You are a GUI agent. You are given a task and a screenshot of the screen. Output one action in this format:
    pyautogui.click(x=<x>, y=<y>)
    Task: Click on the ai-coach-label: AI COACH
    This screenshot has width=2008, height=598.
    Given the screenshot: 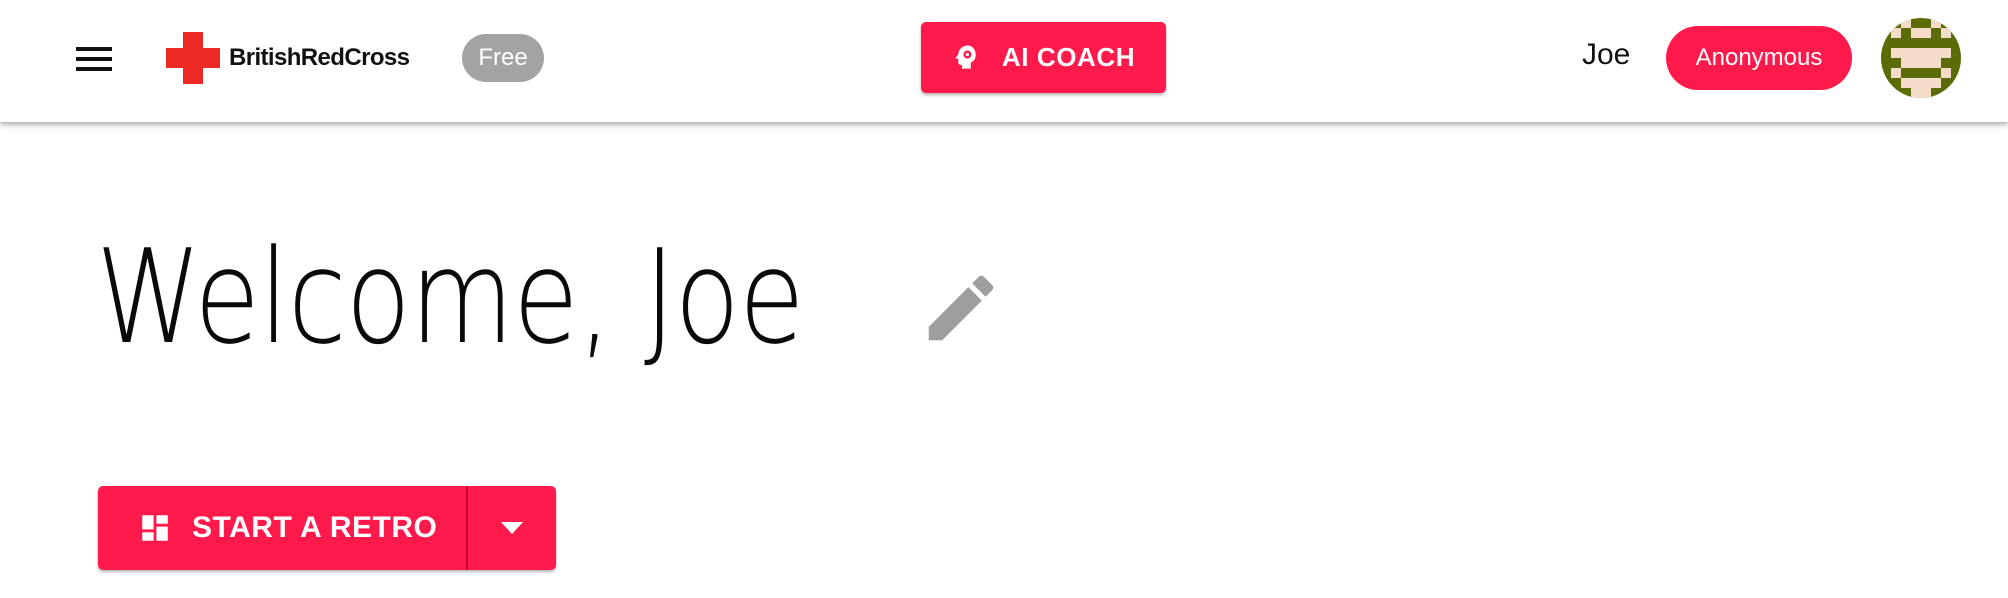 What is the action you would take?
    pyautogui.click(x=1068, y=57)
    